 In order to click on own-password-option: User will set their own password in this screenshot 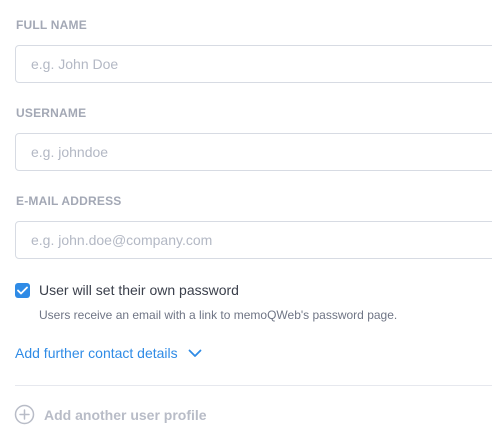, I will do `click(127, 290)`.